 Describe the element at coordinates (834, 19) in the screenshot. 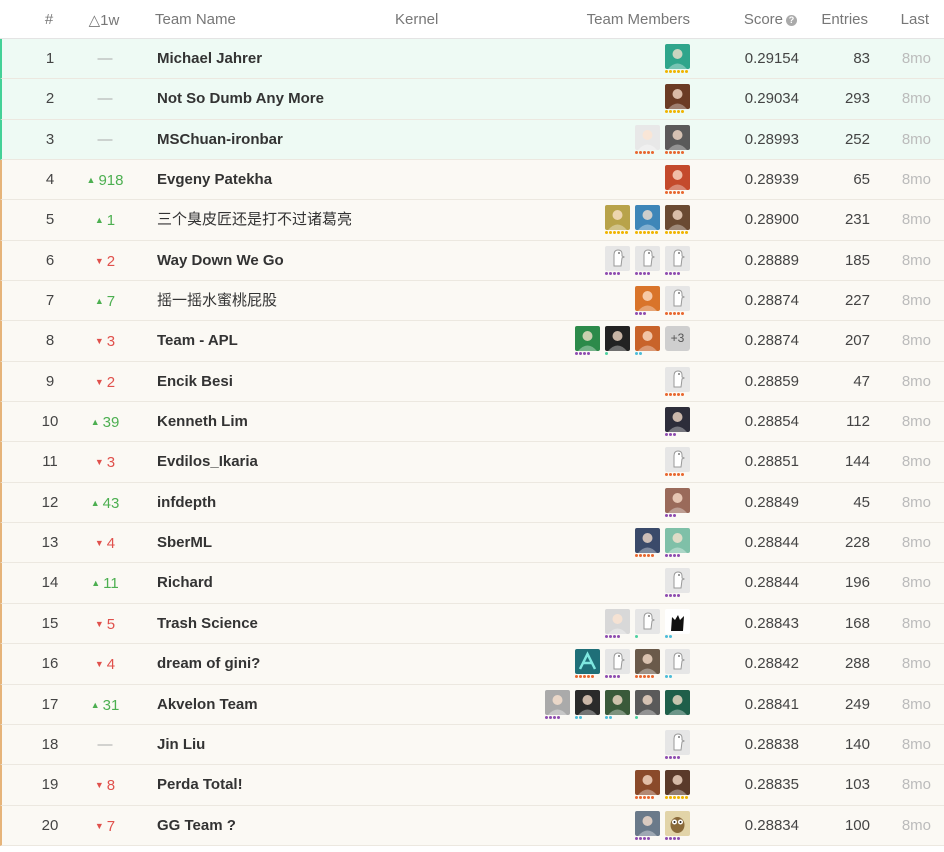

I see `entries-column-header: Entries` at that location.